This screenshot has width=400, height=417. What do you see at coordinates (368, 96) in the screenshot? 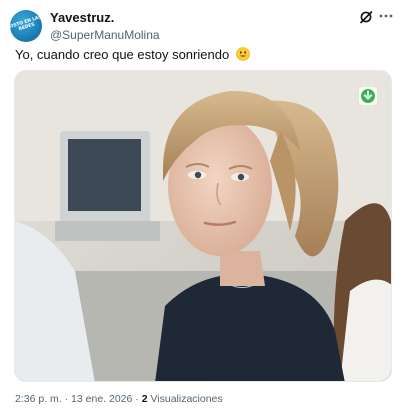
I see `download-icon` at bounding box center [368, 96].